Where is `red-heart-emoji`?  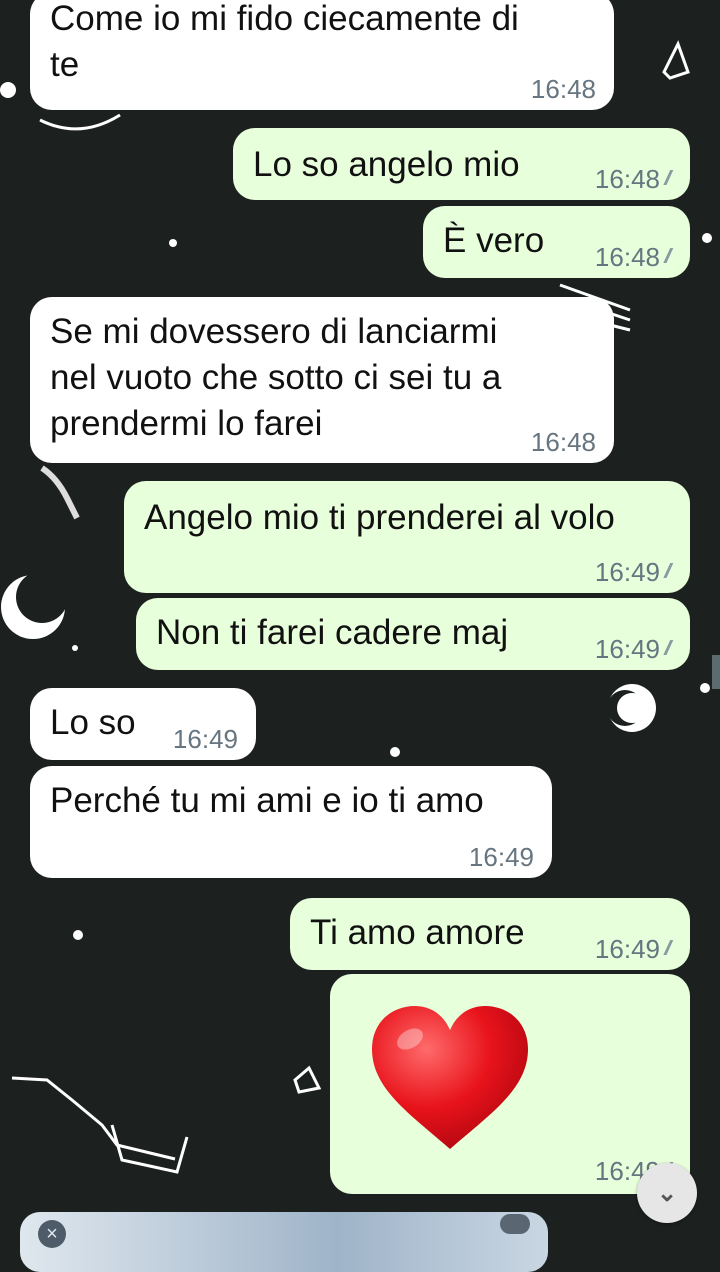 red-heart-emoji is located at coordinates (450, 1077).